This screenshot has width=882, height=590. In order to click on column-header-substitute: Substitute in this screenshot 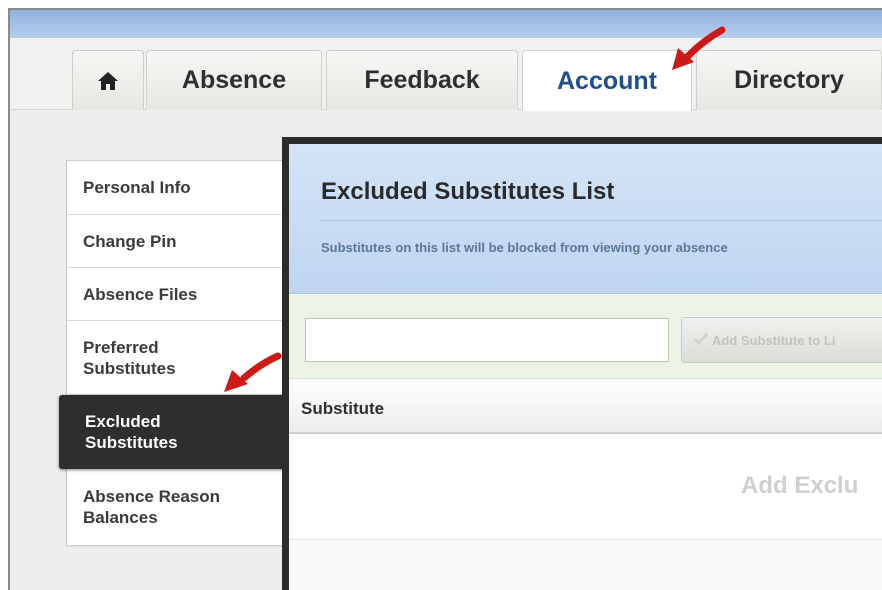, I will do `click(343, 408)`.